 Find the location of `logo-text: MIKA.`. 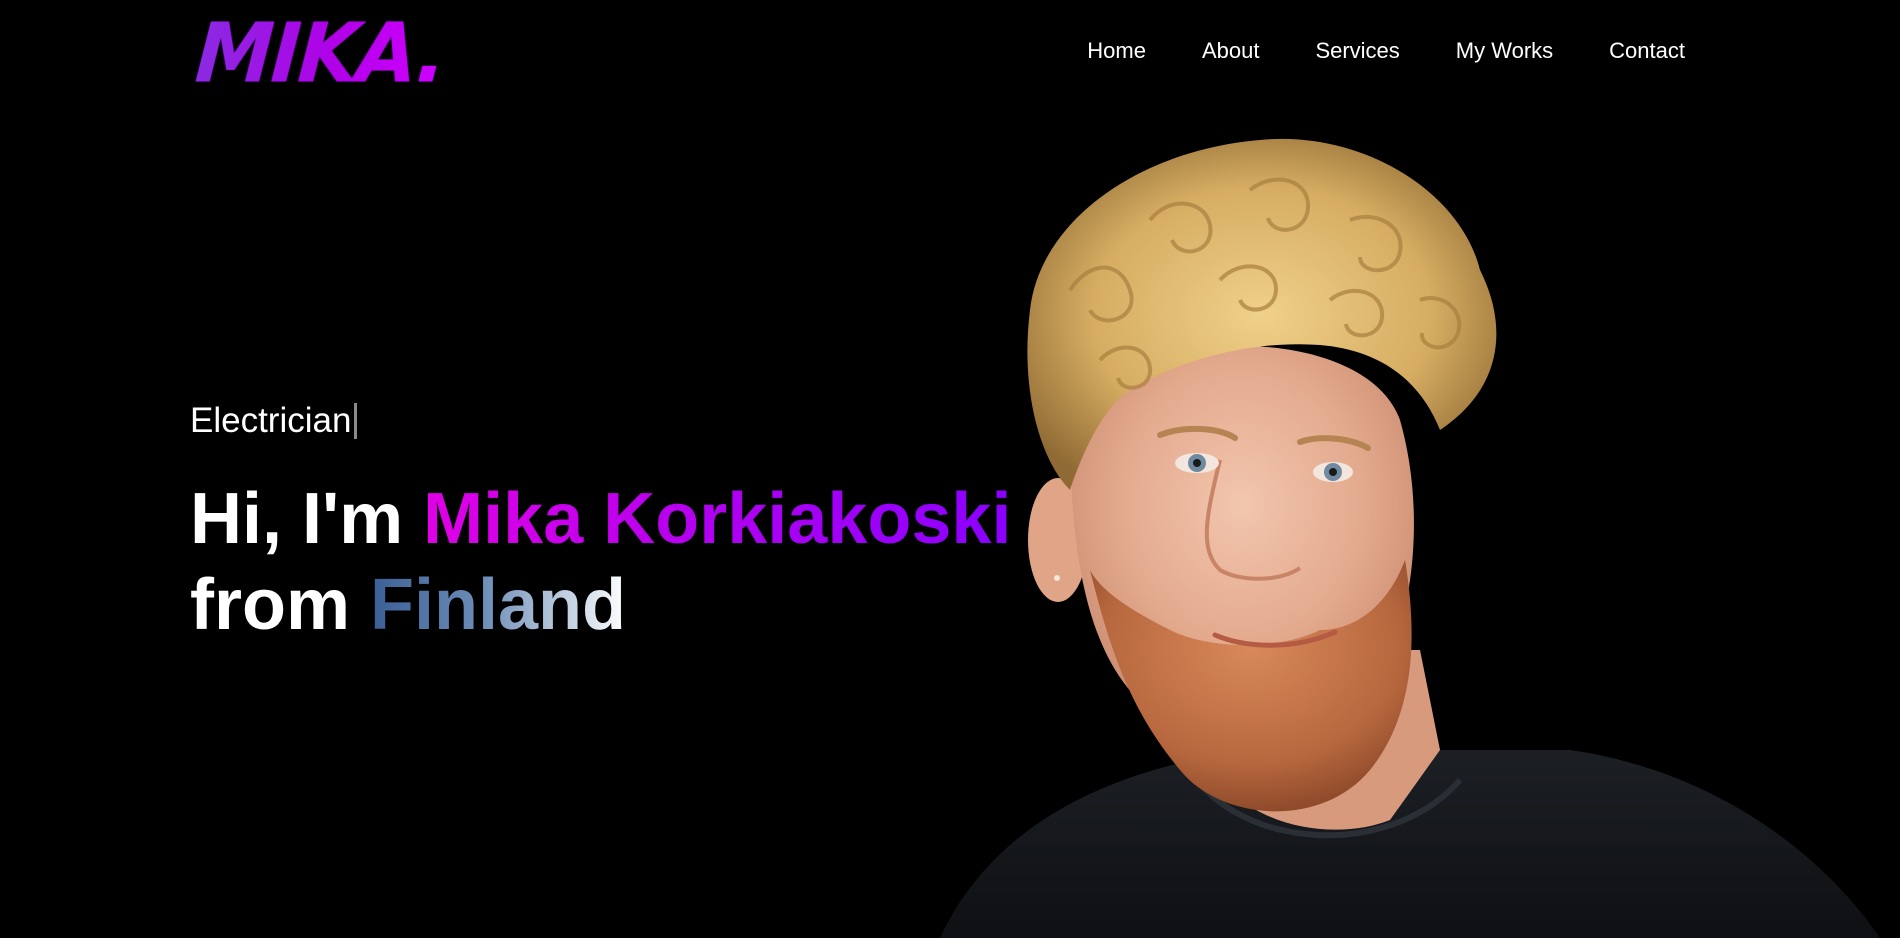

logo-text: MIKA. is located at coordinates (320, 54).